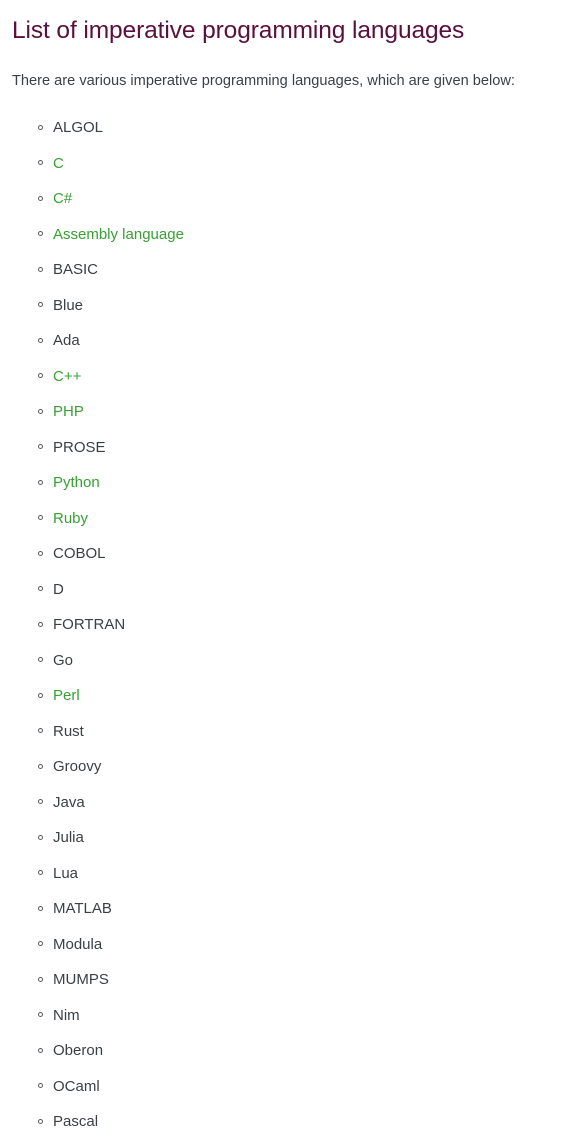  Describe the element at coordinates (111, 1122) in the screenshot. I see `list-item: Pascal` at that location.